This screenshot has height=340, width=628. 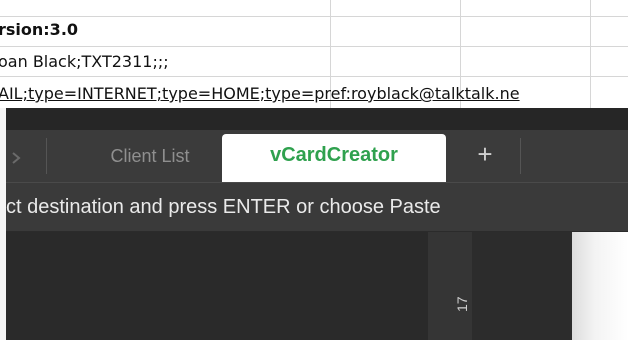 What do you see at coordinates (522, 286) in the screenshot?
I see `preview-panel` at bounding box center [522, 286].